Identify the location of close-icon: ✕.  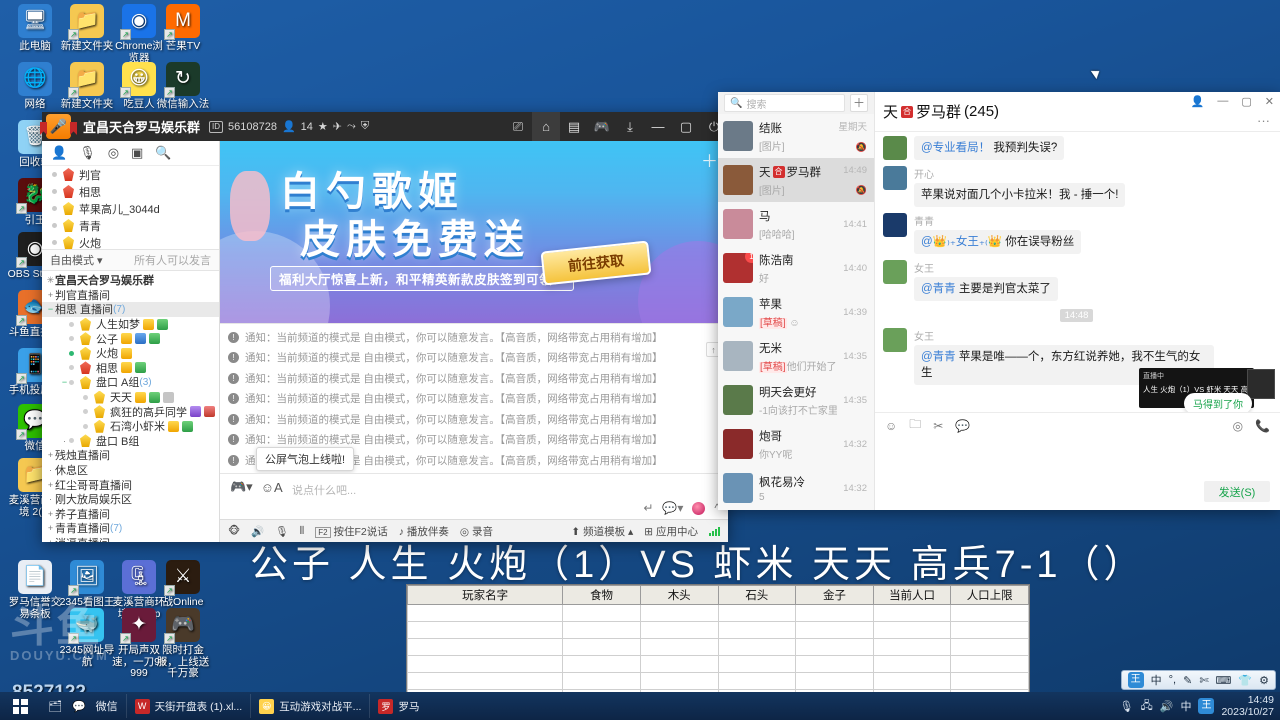
(1269, 101).